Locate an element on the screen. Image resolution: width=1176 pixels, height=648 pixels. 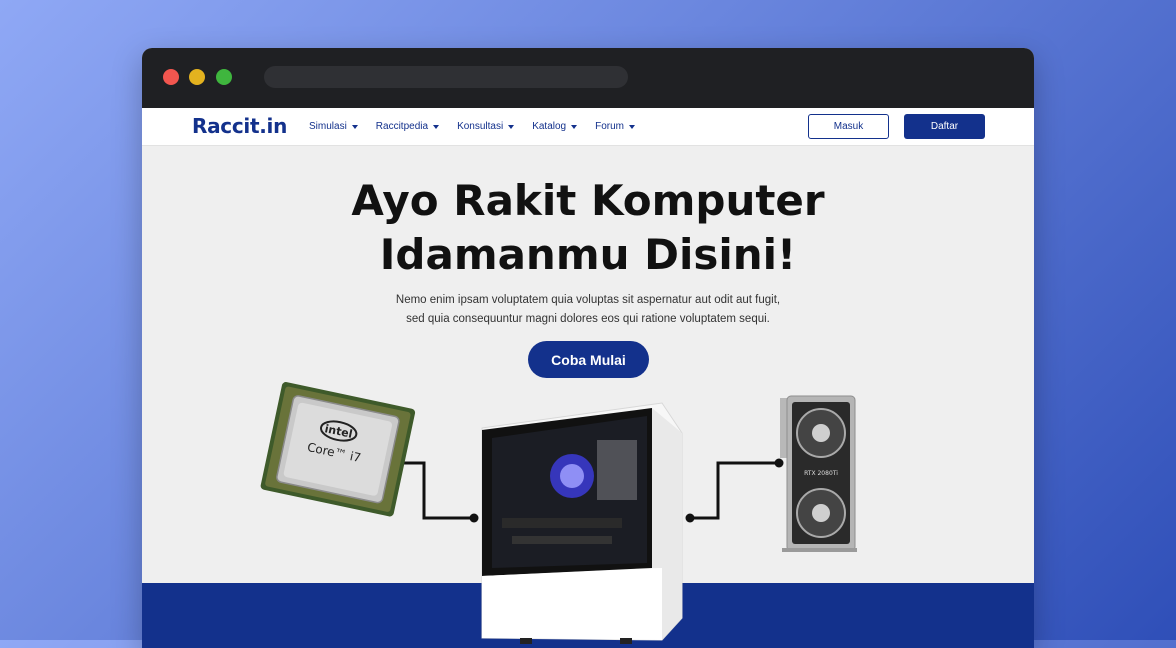
pc-case-image is located at coordinates (582, 523).